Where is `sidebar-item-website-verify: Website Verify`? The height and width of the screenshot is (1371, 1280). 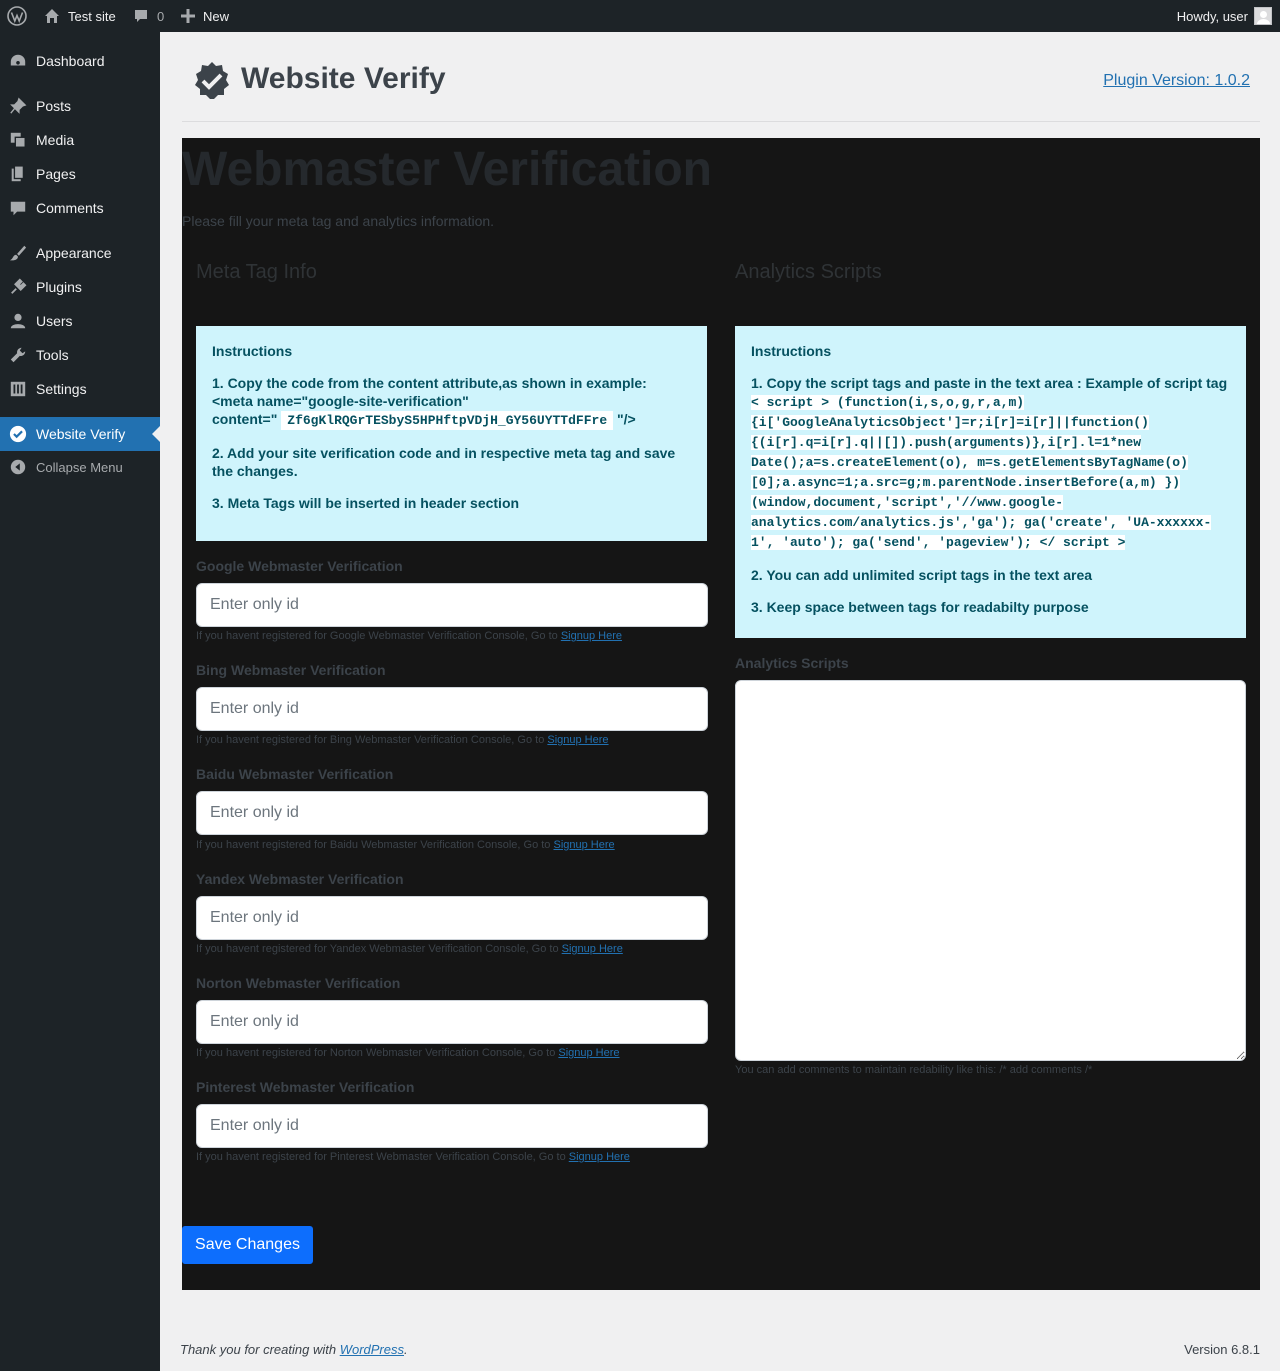
sidebar-item-website-verify: Website Verify is located at coordinates (80, 434).